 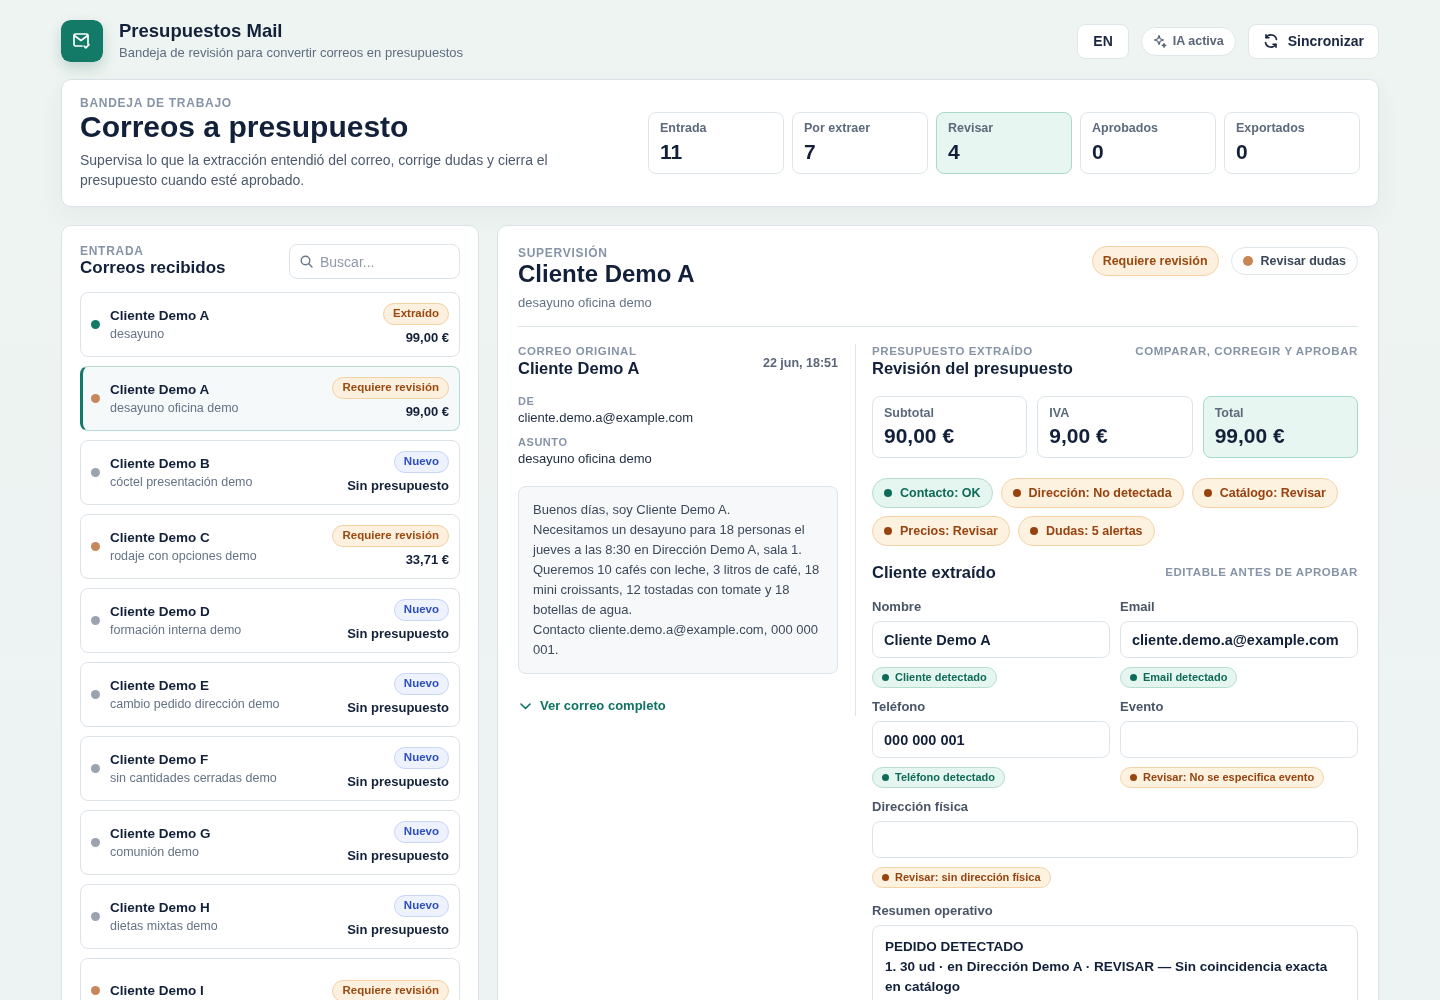 What do you see at coordinates (1294, 261) in the screenshot?
I see `review-doubts-button: Revisar dudas` at bounding box center [1294, 261].